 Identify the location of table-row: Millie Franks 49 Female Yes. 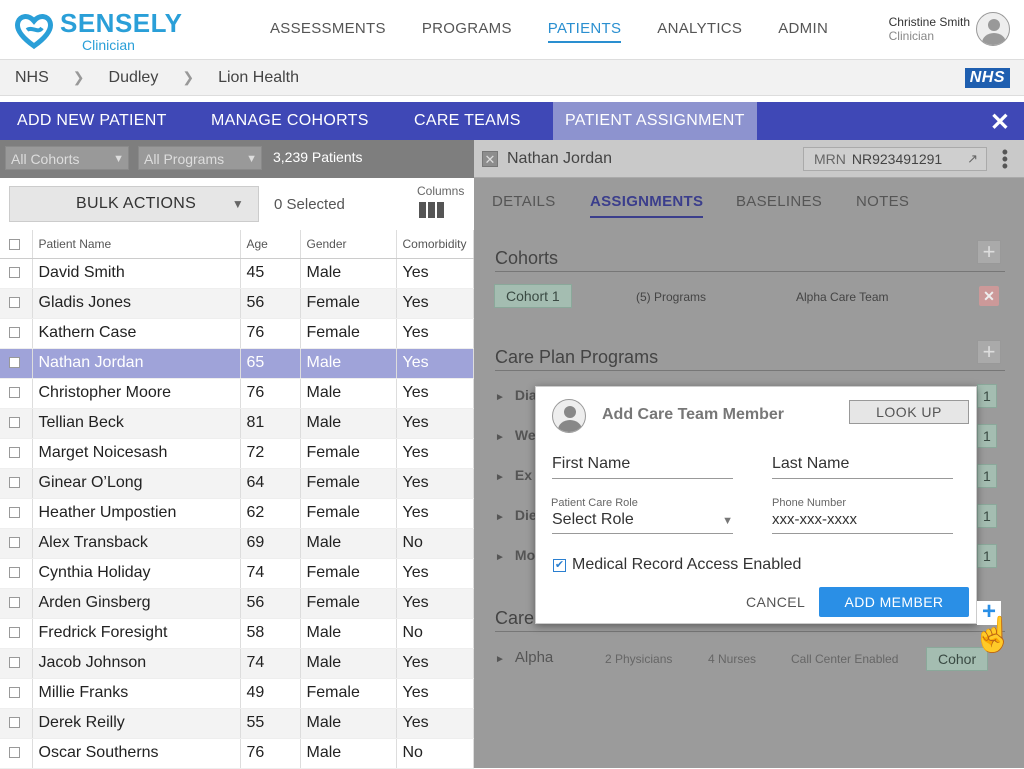
(237, 693).